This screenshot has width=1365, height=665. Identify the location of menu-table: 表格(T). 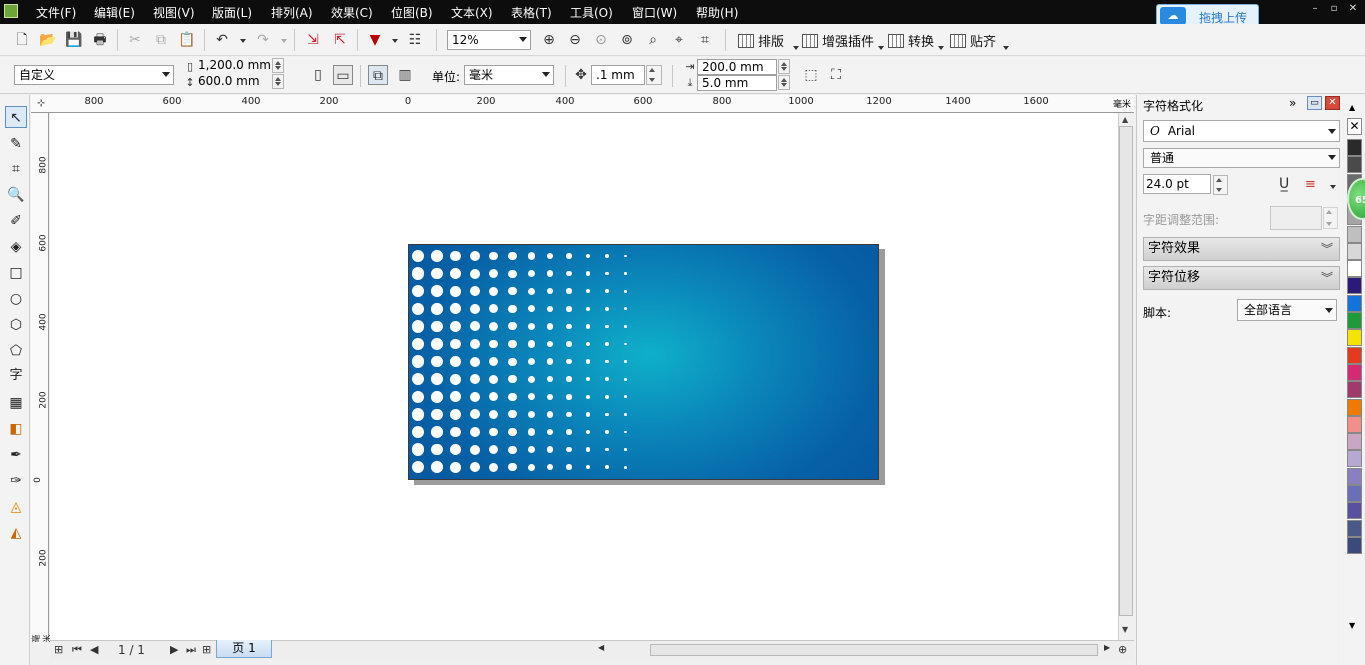
(531, 12).